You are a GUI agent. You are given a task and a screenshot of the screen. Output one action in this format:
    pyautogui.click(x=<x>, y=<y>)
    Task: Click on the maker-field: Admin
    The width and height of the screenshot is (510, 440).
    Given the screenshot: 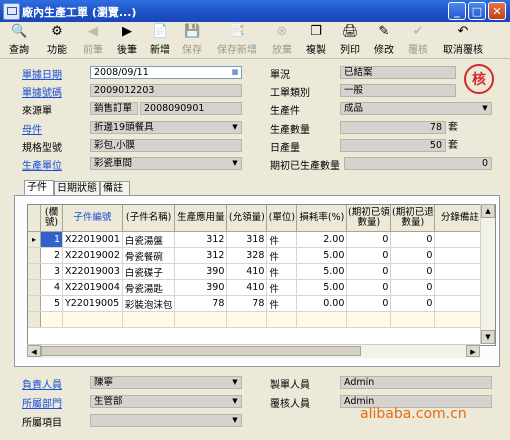 What is the action you would take?
    pyautogui.click(x=416, y=382)
    